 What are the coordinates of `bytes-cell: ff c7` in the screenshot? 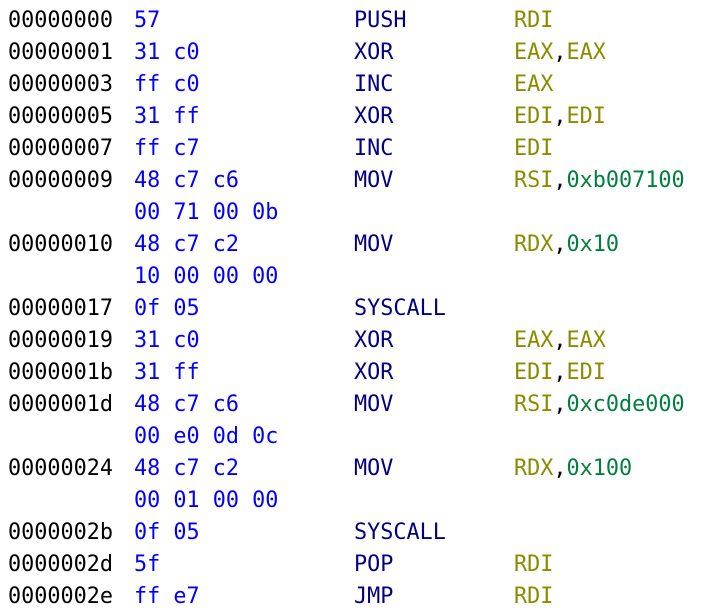 It's located at (167, 148).